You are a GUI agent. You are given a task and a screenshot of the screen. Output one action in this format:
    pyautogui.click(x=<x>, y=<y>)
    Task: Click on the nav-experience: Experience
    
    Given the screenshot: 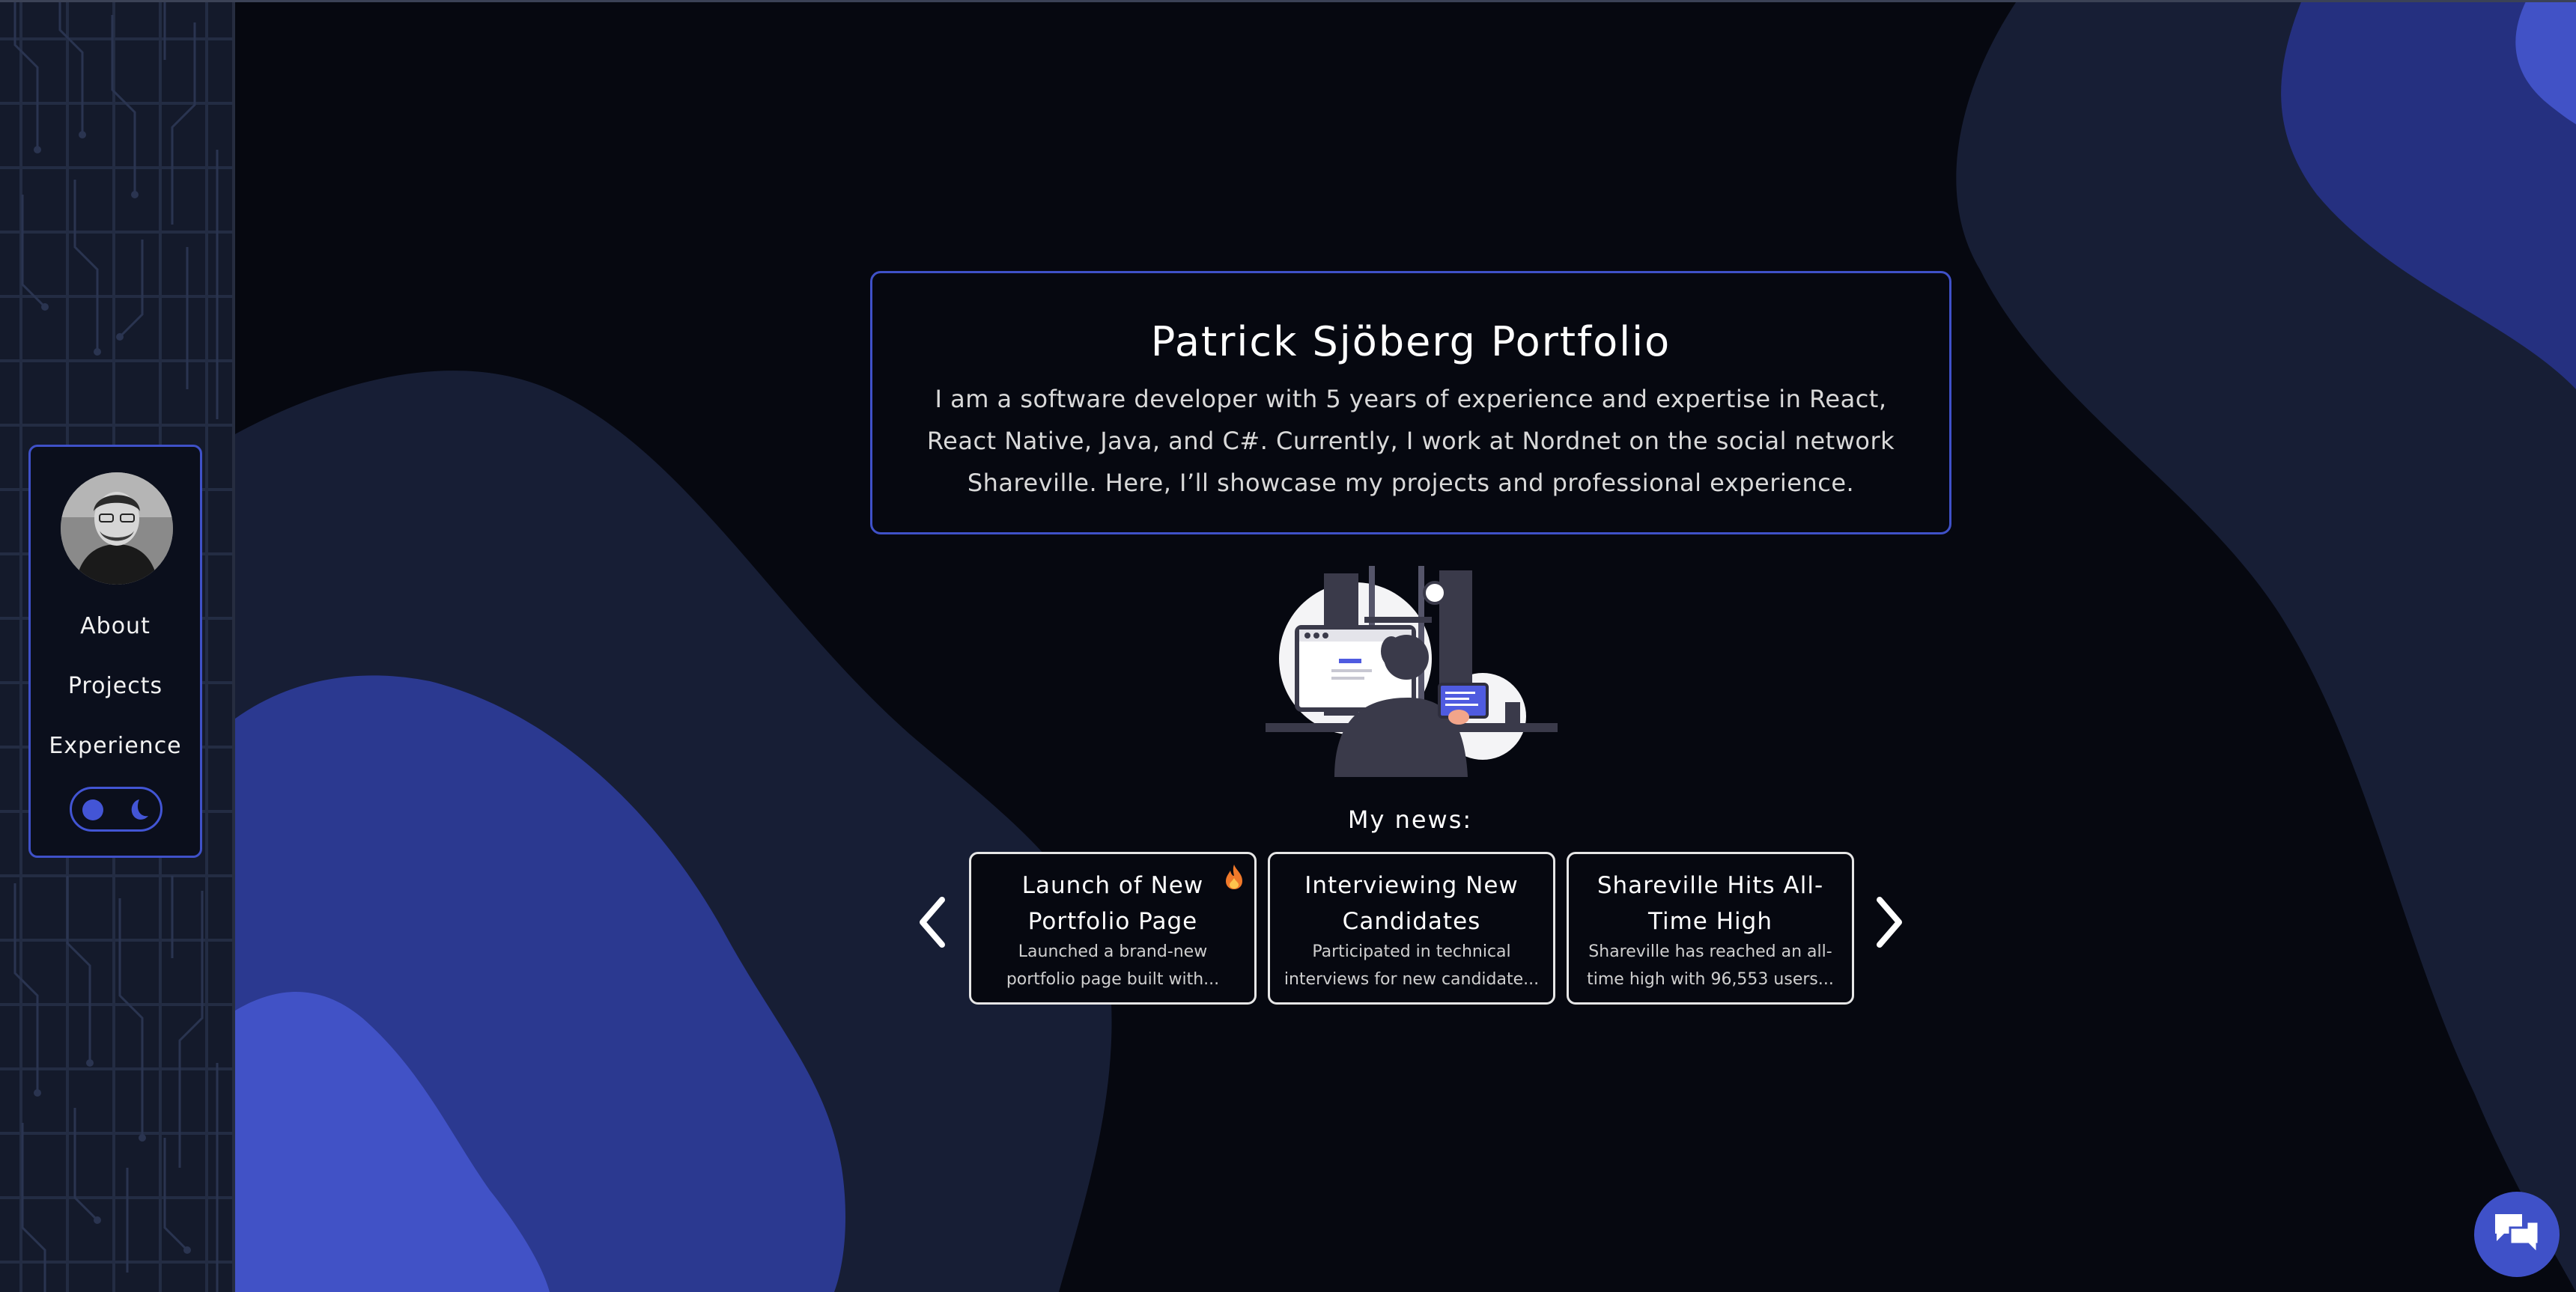 What is the action you would take?
    pyautogui.click(x=115, y=746)
    